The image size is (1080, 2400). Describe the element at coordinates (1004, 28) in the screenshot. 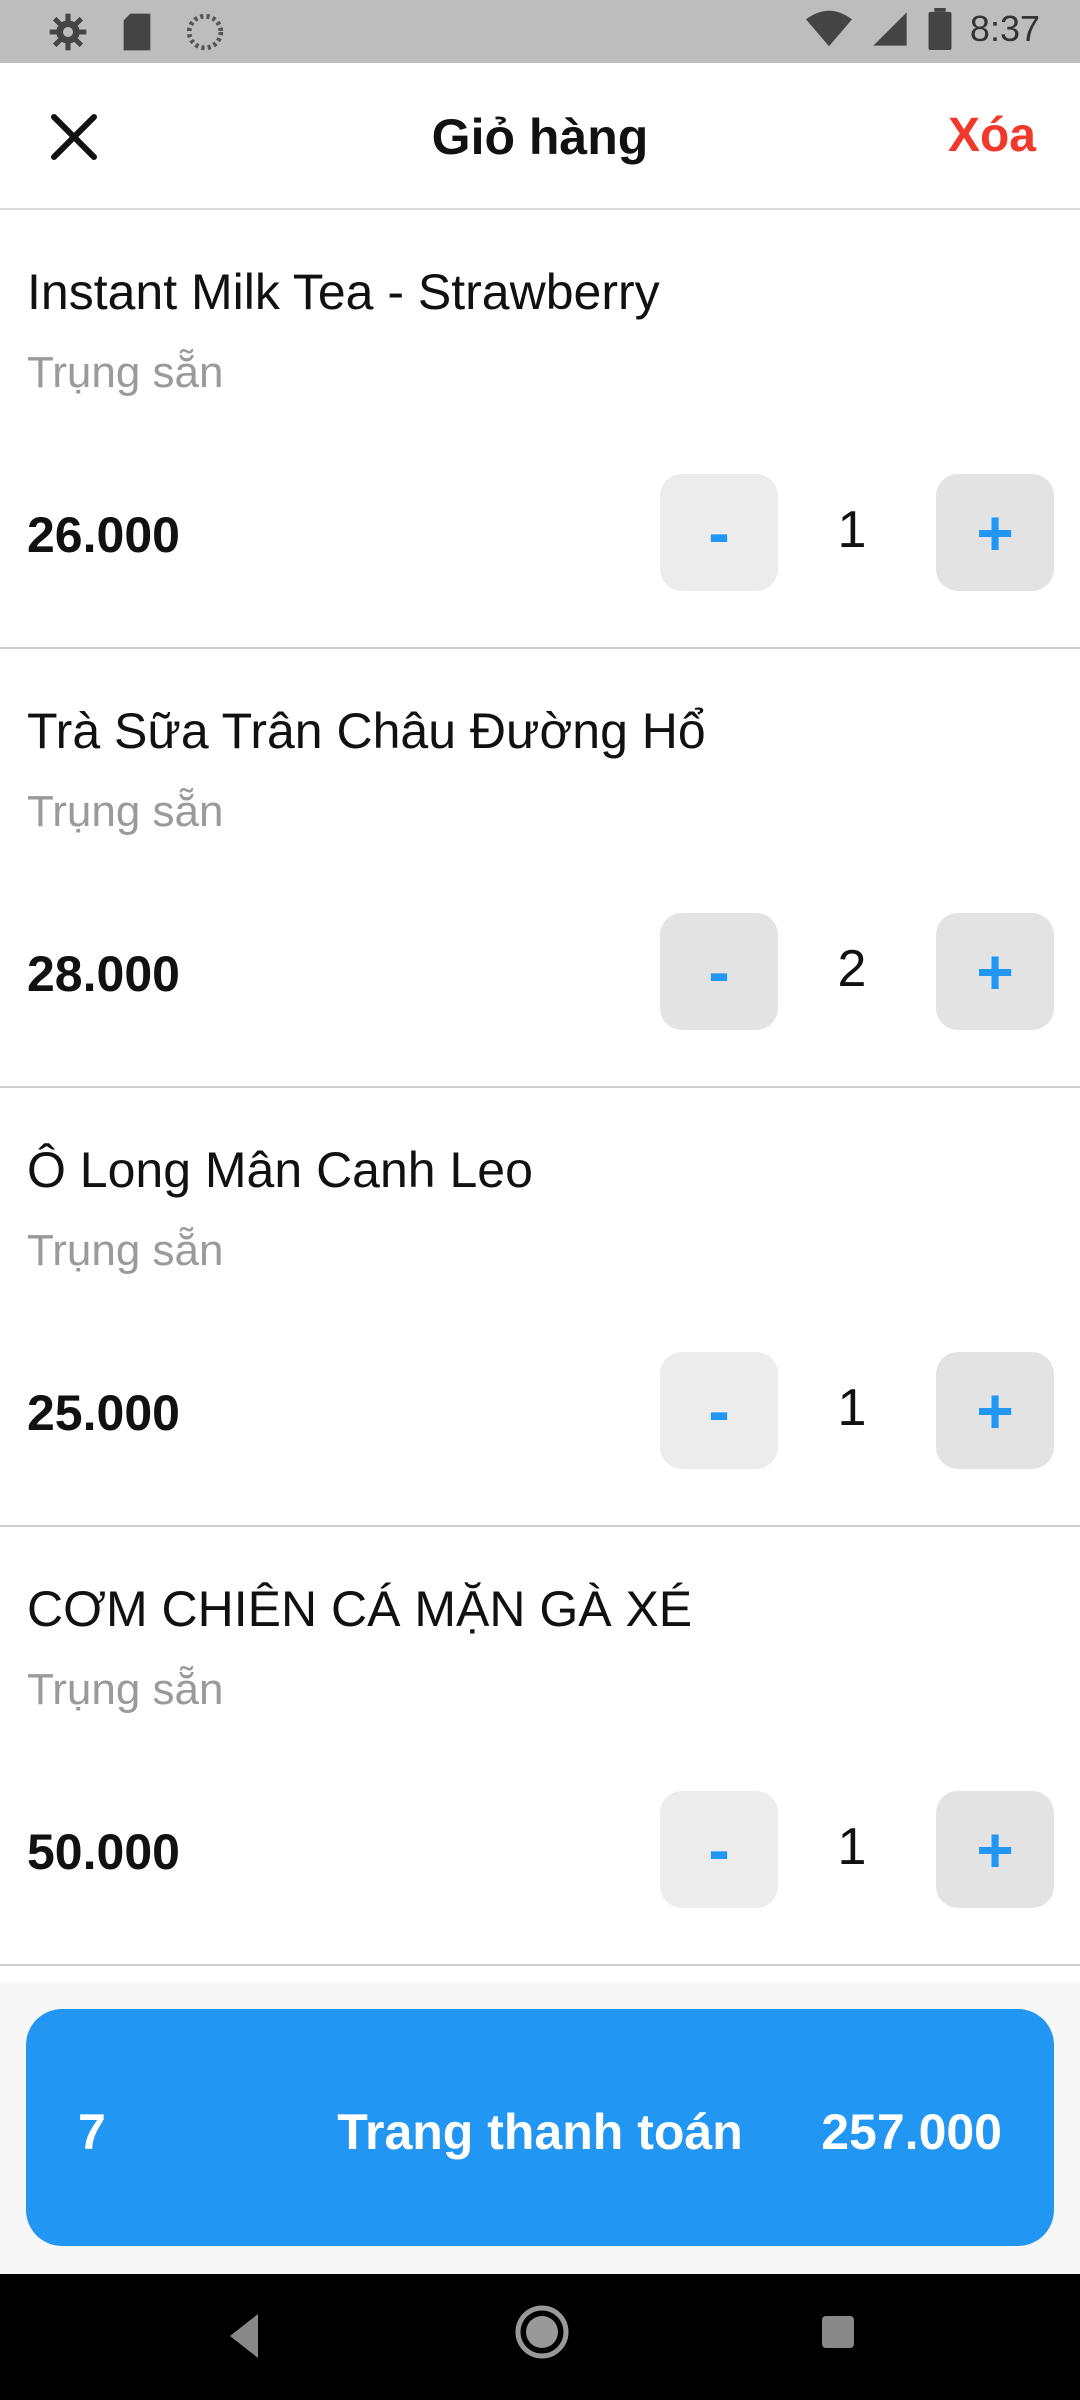

I see `clock: 8:37` at that location.